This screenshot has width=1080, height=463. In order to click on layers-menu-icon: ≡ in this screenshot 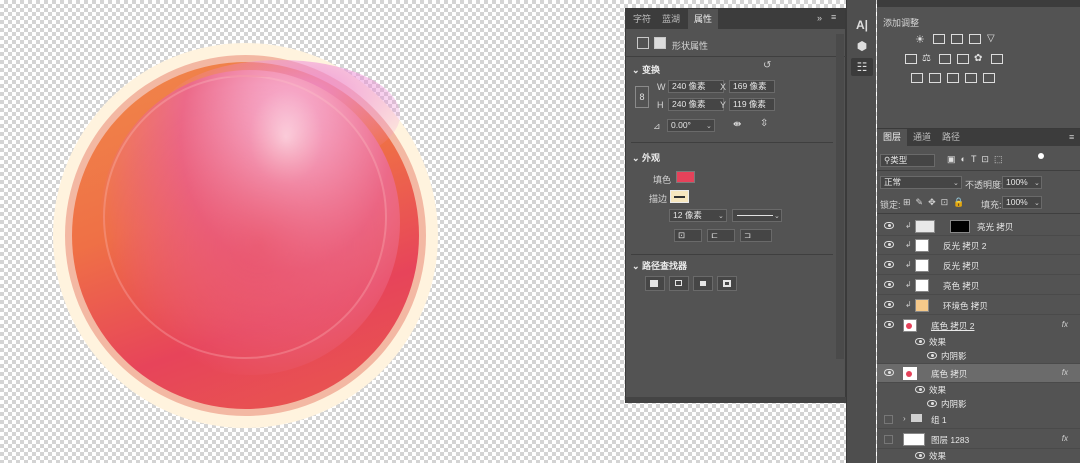, I will do `click(1071, 137)`.